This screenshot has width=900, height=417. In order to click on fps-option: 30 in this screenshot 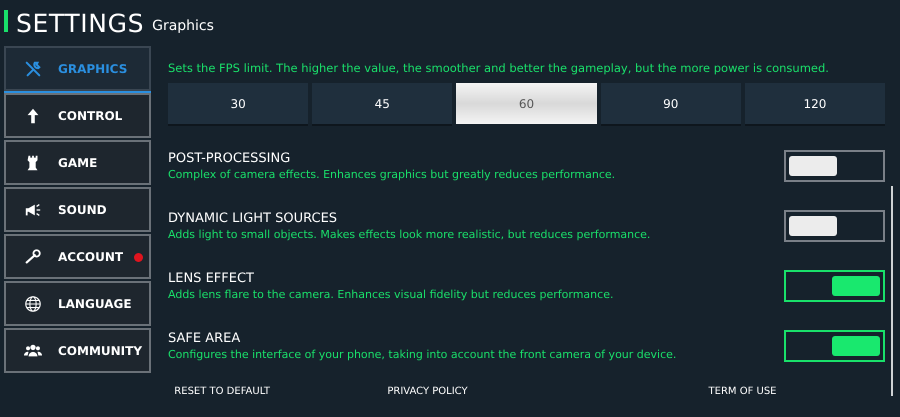, I will do `click(238, 103)`.